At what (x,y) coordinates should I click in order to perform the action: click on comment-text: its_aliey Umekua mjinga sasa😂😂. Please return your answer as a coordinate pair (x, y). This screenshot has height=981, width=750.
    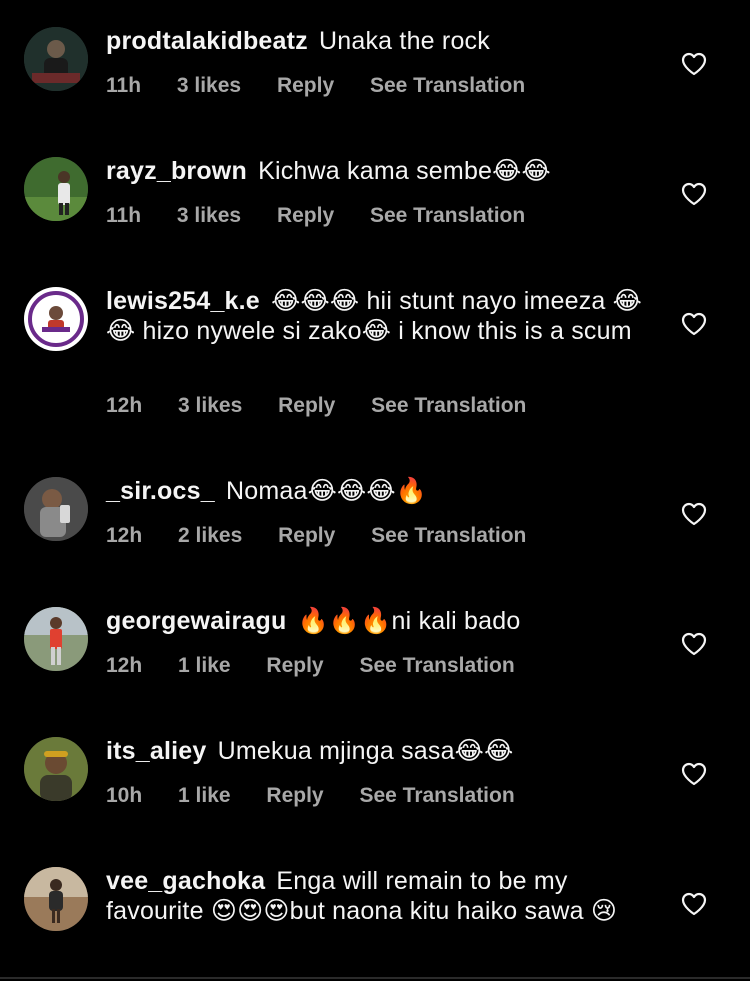
    Looking at the image, I should click on (378, 751).